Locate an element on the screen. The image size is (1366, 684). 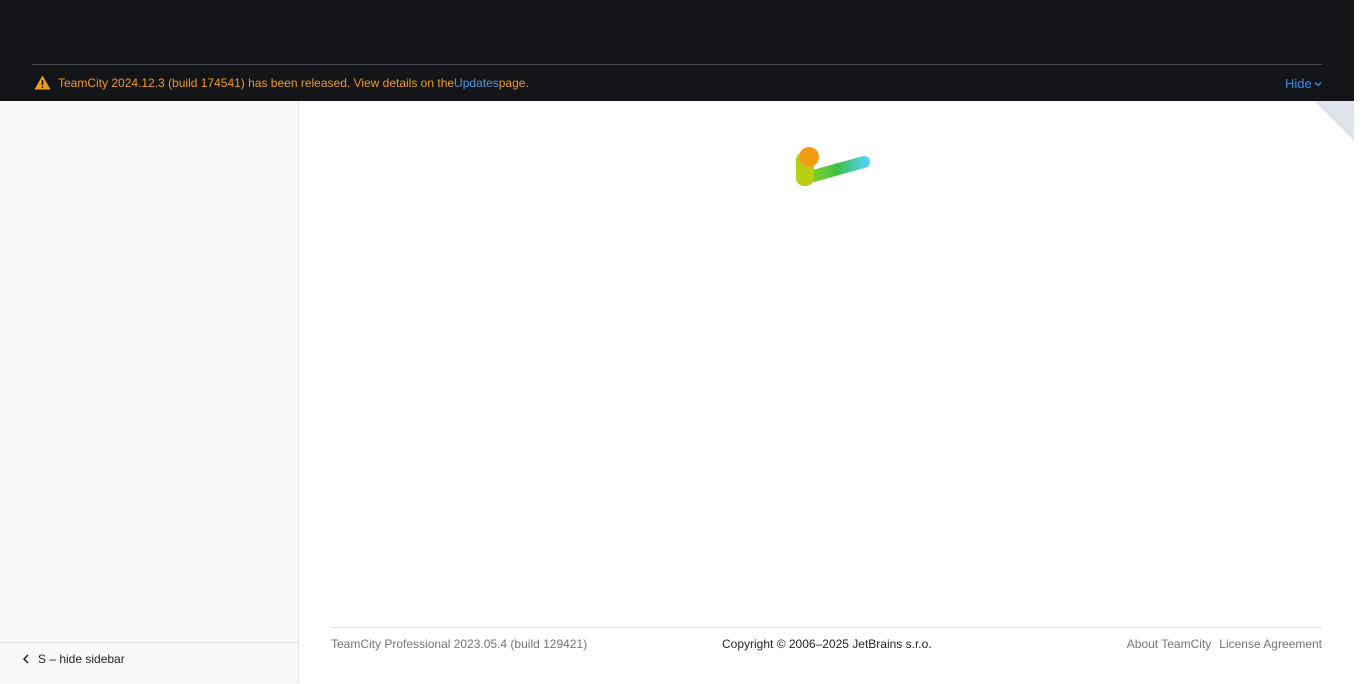
footer-copyright: Copyright © 2006–2025 JetBrains s.r.o. is located at coordinates (827, 644).